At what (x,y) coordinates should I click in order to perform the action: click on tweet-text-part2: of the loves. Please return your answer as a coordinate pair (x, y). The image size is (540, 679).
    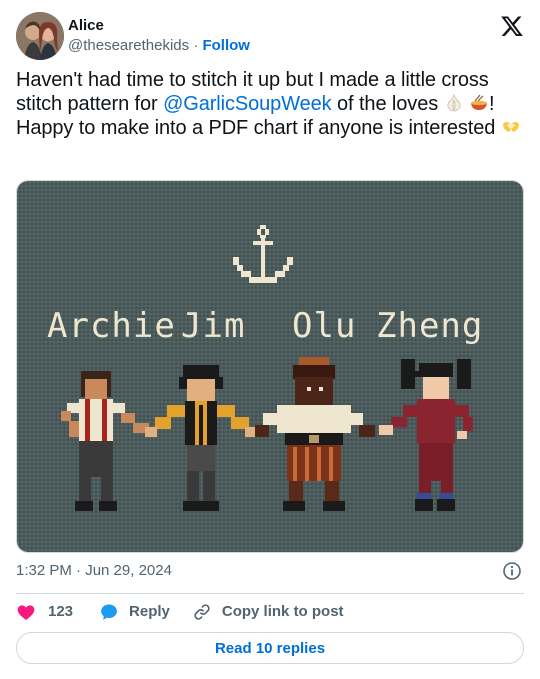
    Looking at the image, I should click on (387, 104).